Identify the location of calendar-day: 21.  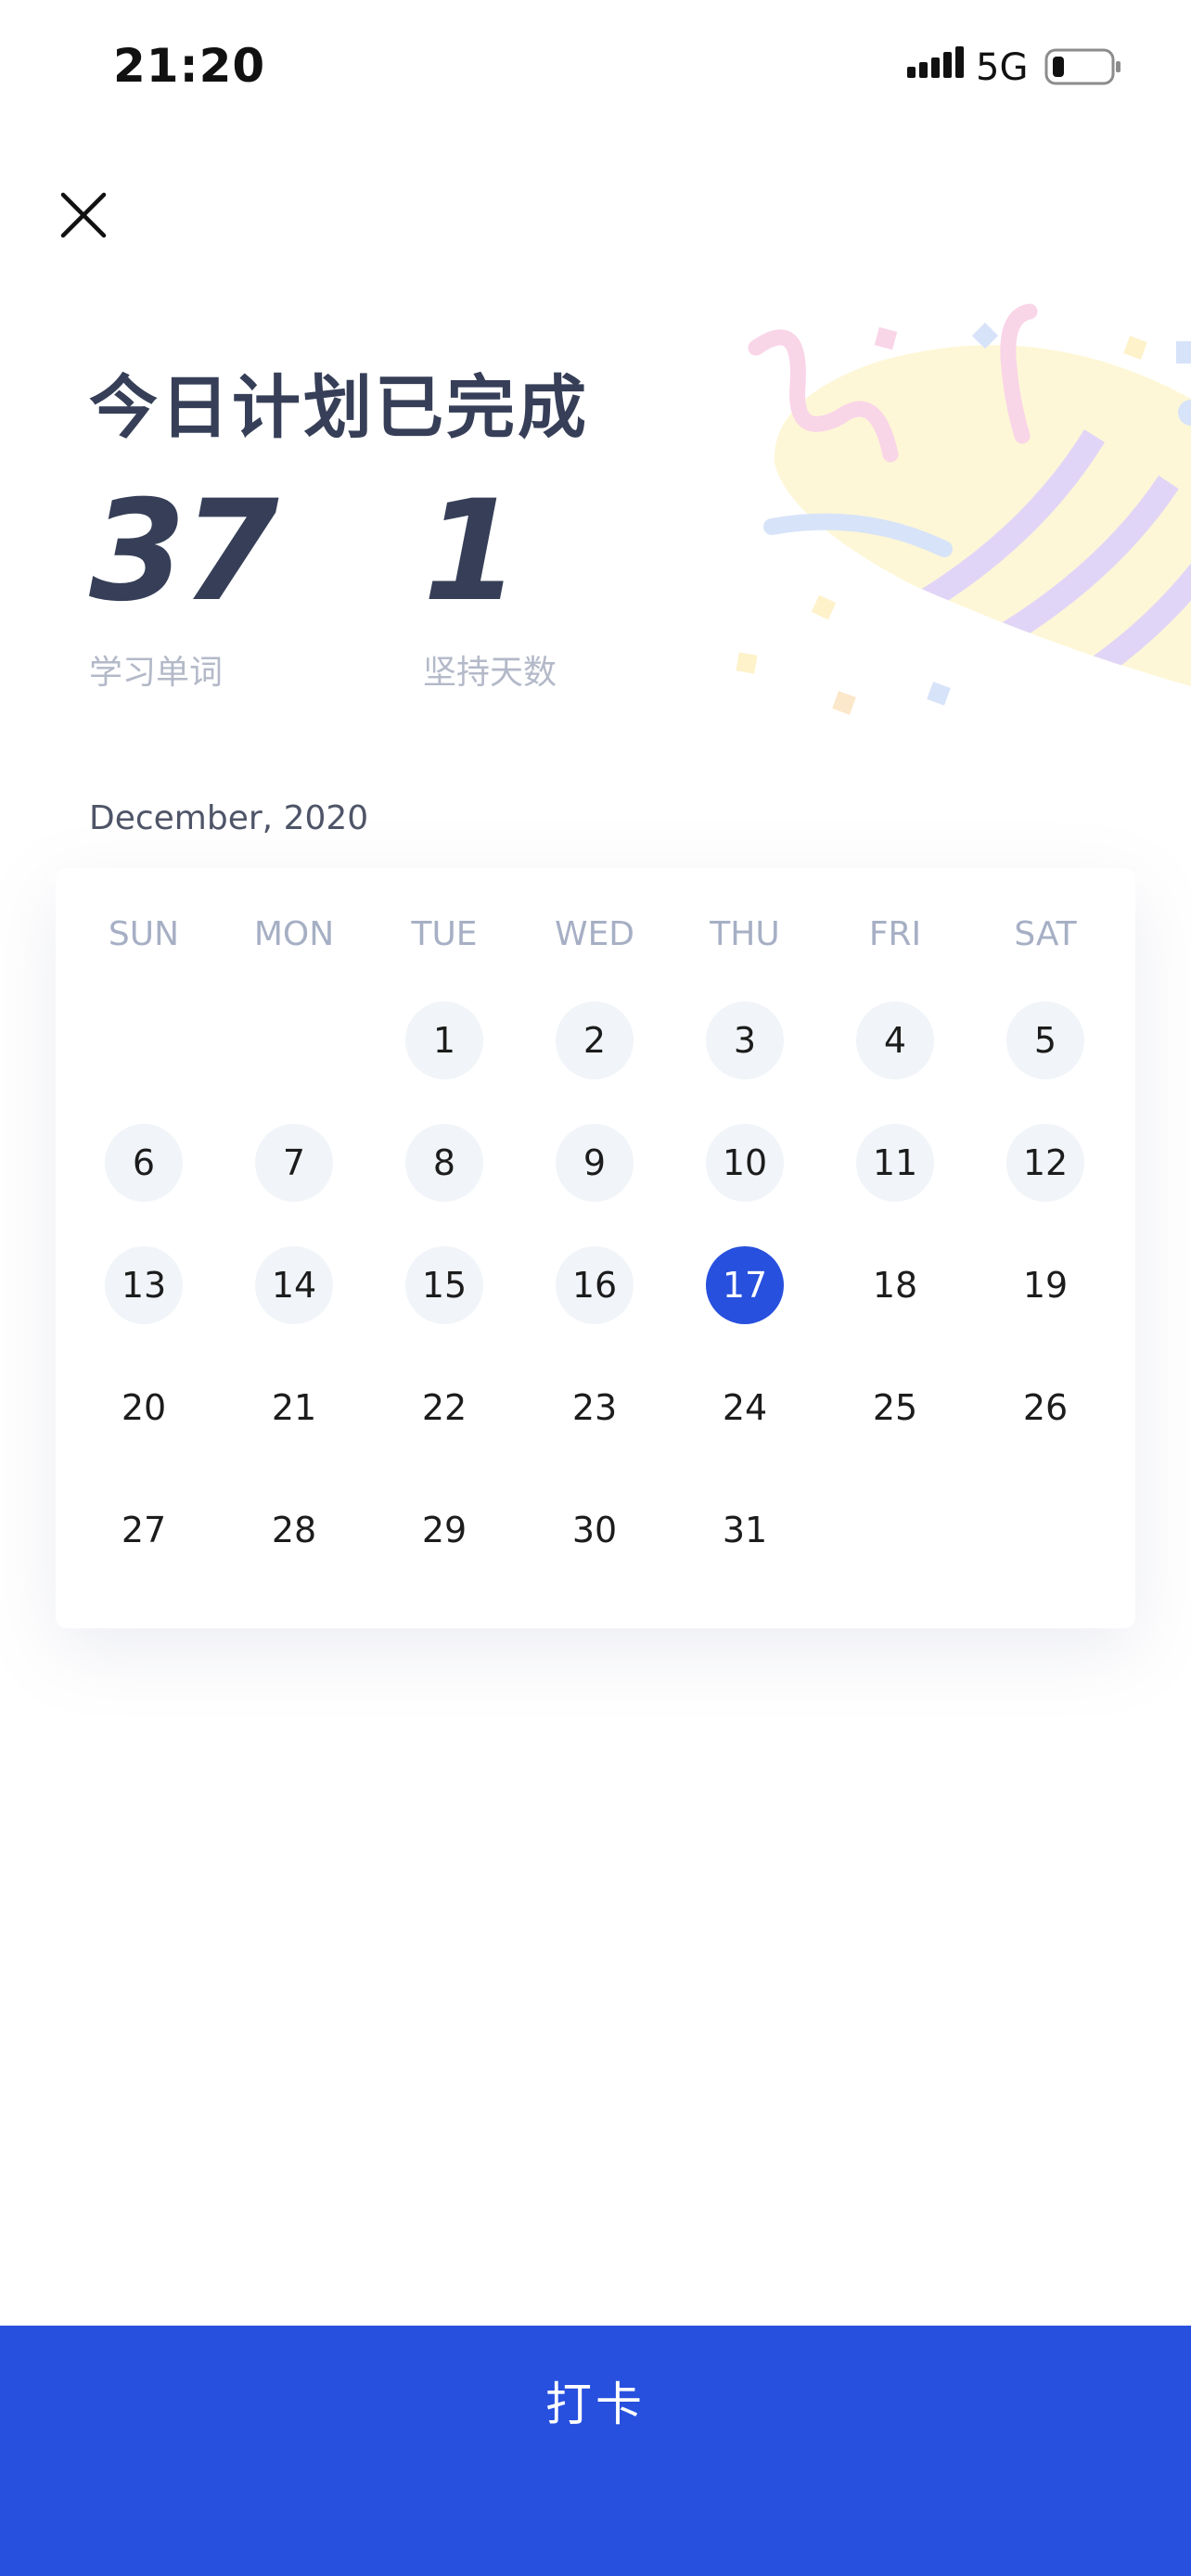
(294, 1408).